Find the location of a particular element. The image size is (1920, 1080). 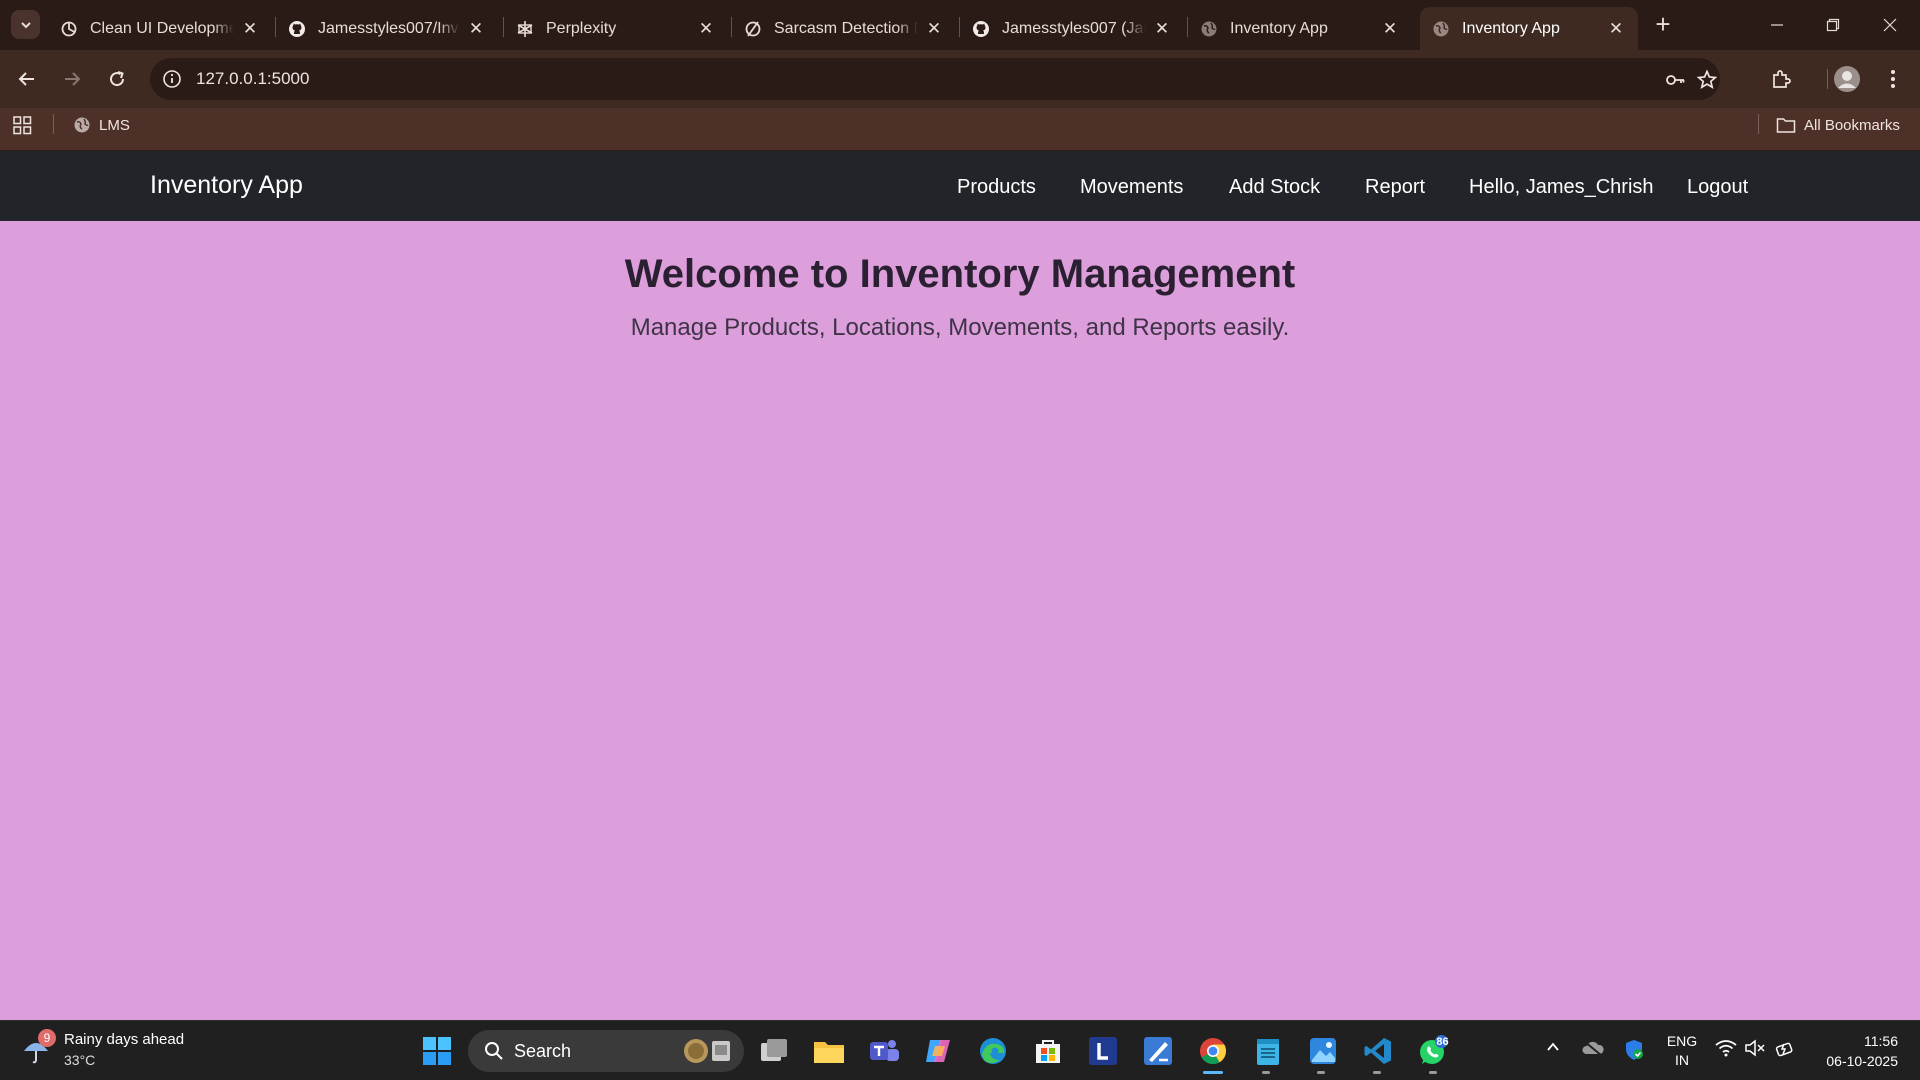

battery-button is located at coordinates (1785, 1049).